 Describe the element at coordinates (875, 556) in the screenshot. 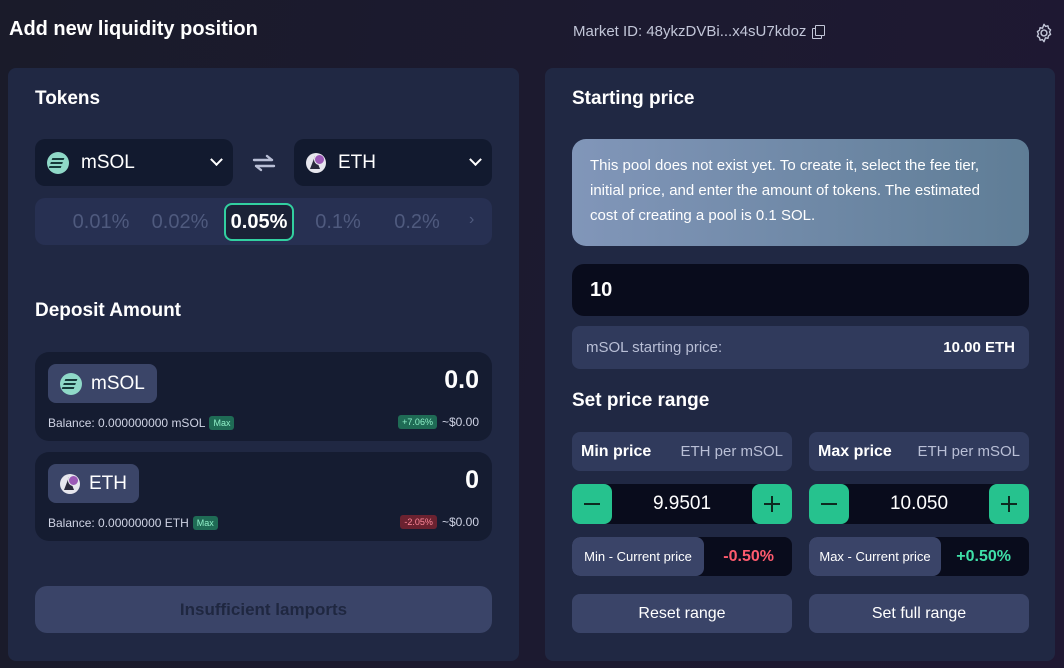

I see `max-current-label: Max - Current price` at that location.